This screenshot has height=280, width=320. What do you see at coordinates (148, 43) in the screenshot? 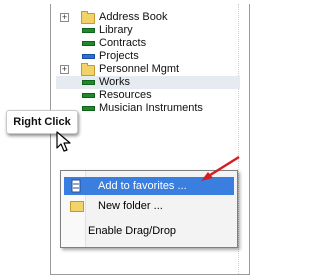
I see `tree-item-contracts: Contracts` at bounding box center [148, 43].